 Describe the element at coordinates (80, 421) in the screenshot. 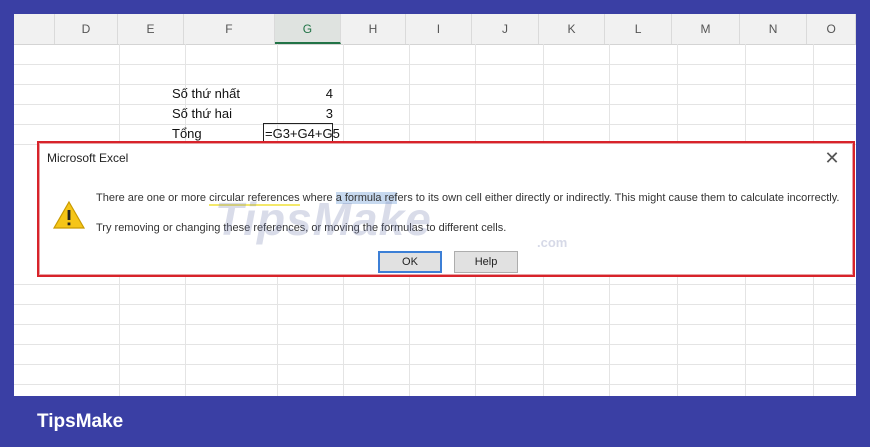

I see `brand-logo: TipsMake` at that location.